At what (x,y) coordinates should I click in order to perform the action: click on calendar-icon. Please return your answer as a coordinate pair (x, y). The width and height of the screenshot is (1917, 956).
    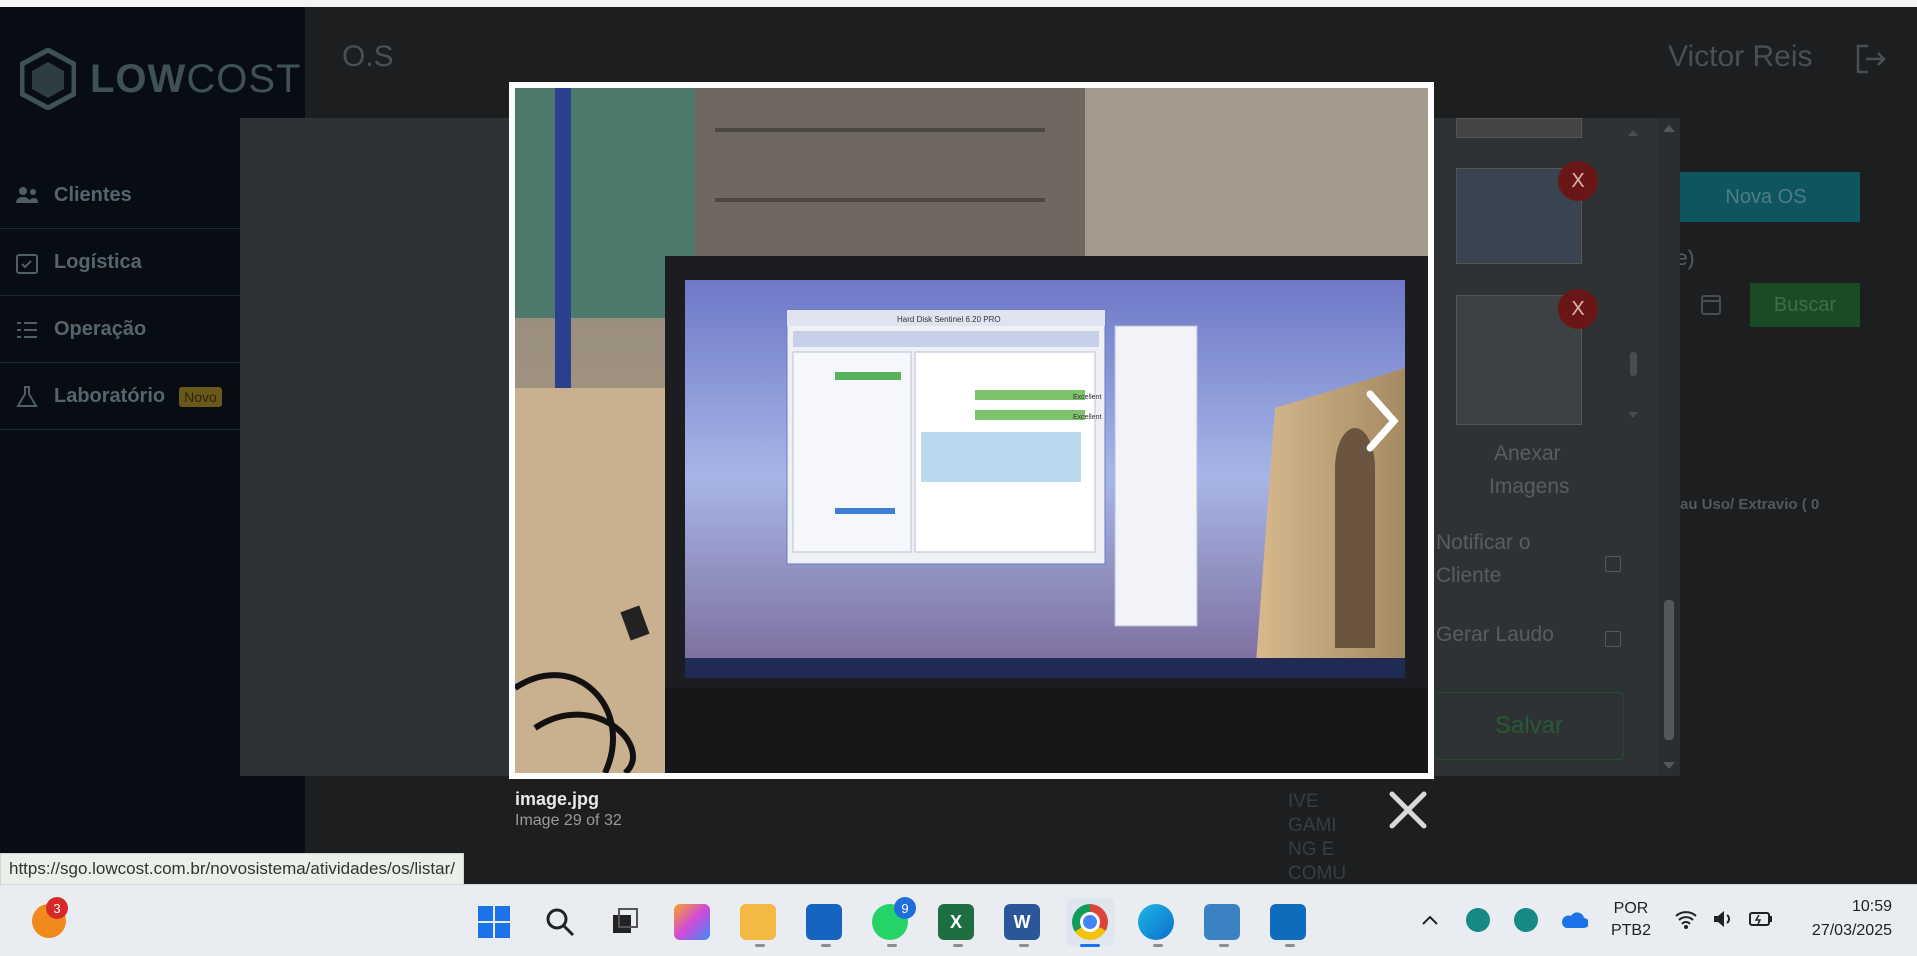
    Looking at the image, I should click on (1711, 304).